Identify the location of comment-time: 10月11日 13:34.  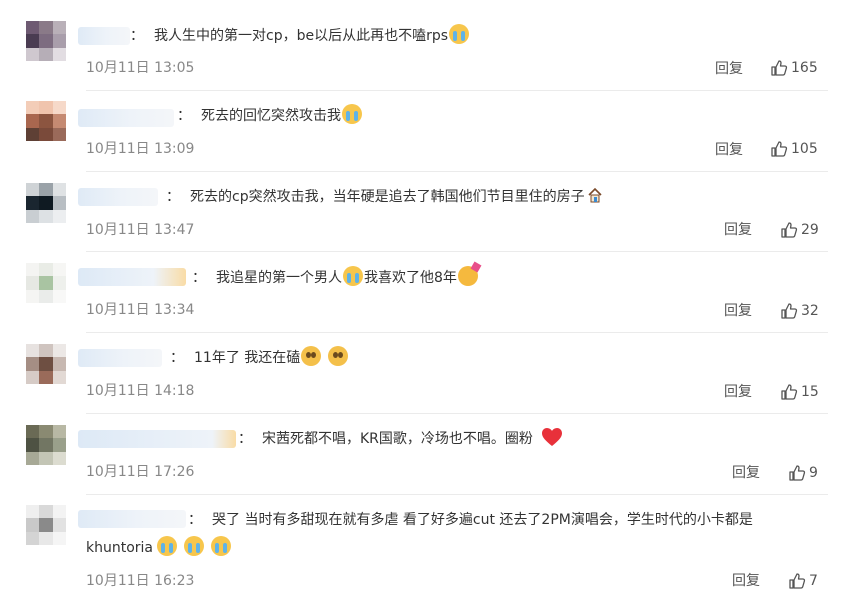
(140, 310).